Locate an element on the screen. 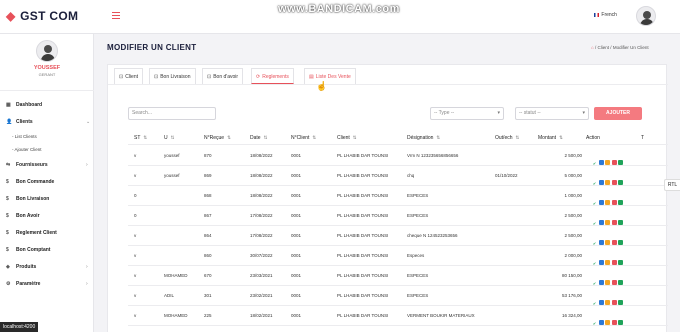 This screenshot has width=680, height=332. sidebar-subitem-list-clients: - List Clients is located at coordinates (24, 136).